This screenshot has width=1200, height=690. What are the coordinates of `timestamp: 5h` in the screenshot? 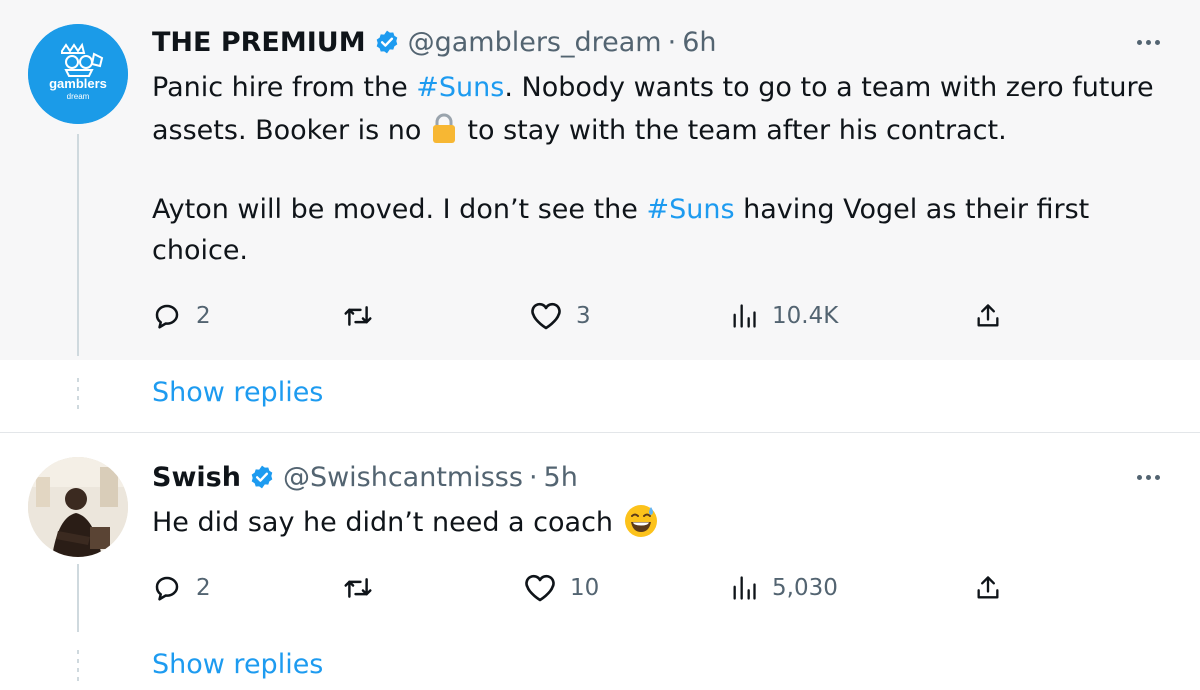 It's located at (561, 477).